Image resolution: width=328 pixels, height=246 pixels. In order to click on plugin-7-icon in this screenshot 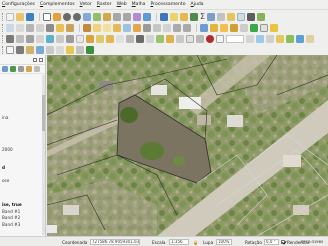, I will do `click(120, 38)`.